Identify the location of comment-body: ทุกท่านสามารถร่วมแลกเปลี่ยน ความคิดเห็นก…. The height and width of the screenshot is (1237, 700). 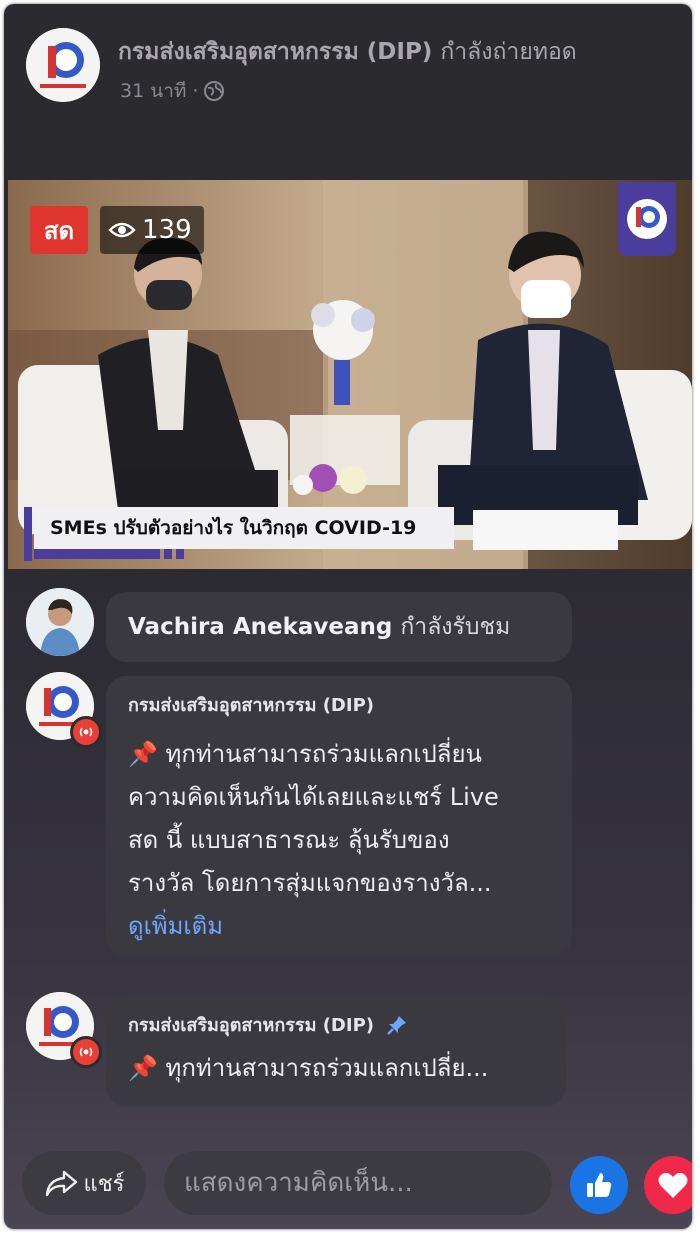
(313, 818).